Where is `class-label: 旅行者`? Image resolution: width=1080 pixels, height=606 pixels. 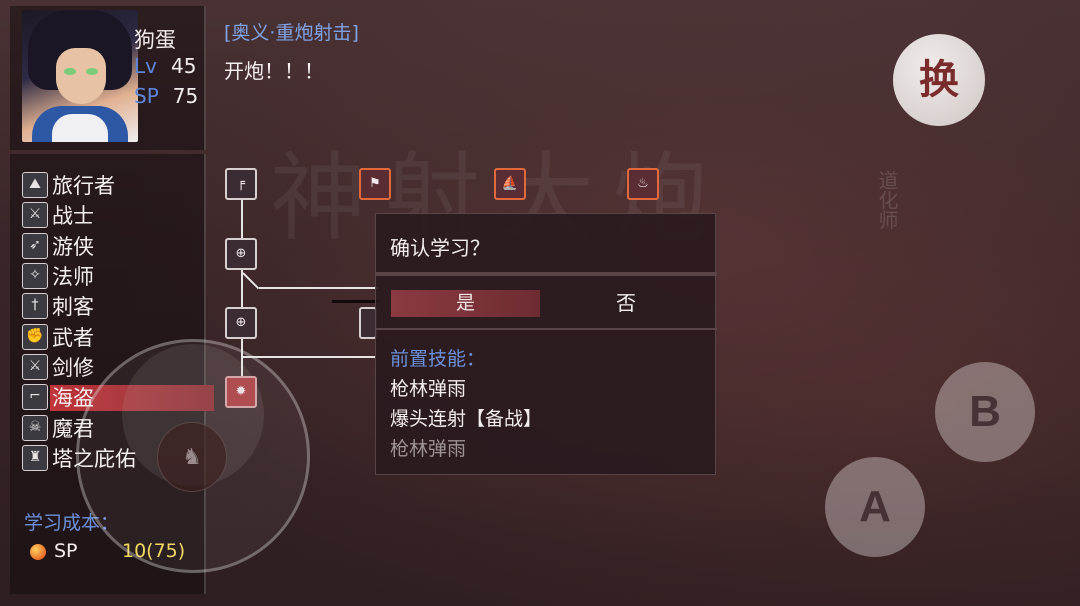 class-label: 旅行者 is located at coordinates (83, 186).